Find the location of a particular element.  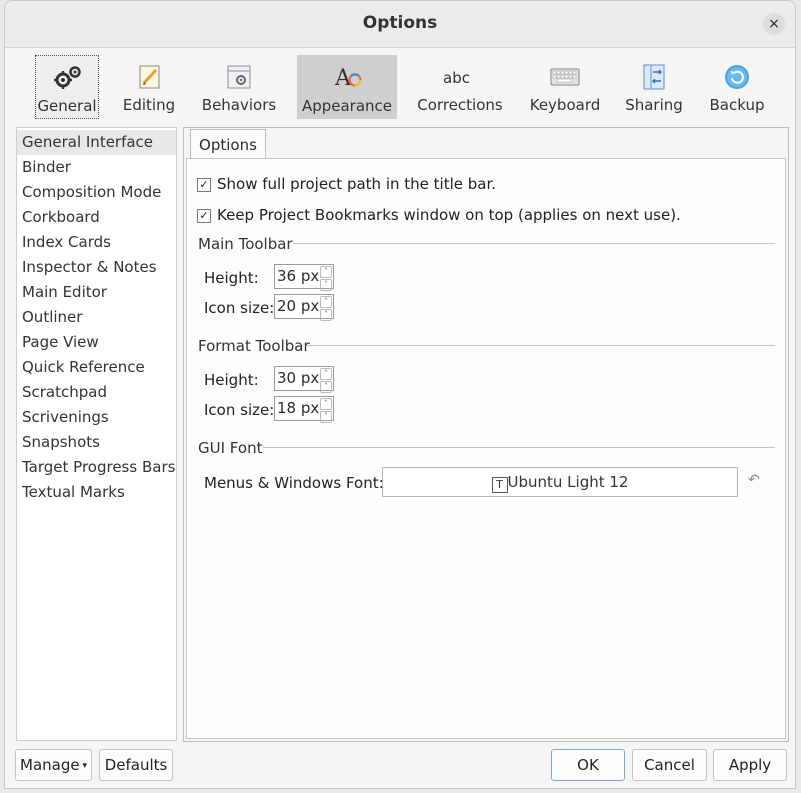

sidebar-item-page-view: Page View is located at coordinates (96, 342).